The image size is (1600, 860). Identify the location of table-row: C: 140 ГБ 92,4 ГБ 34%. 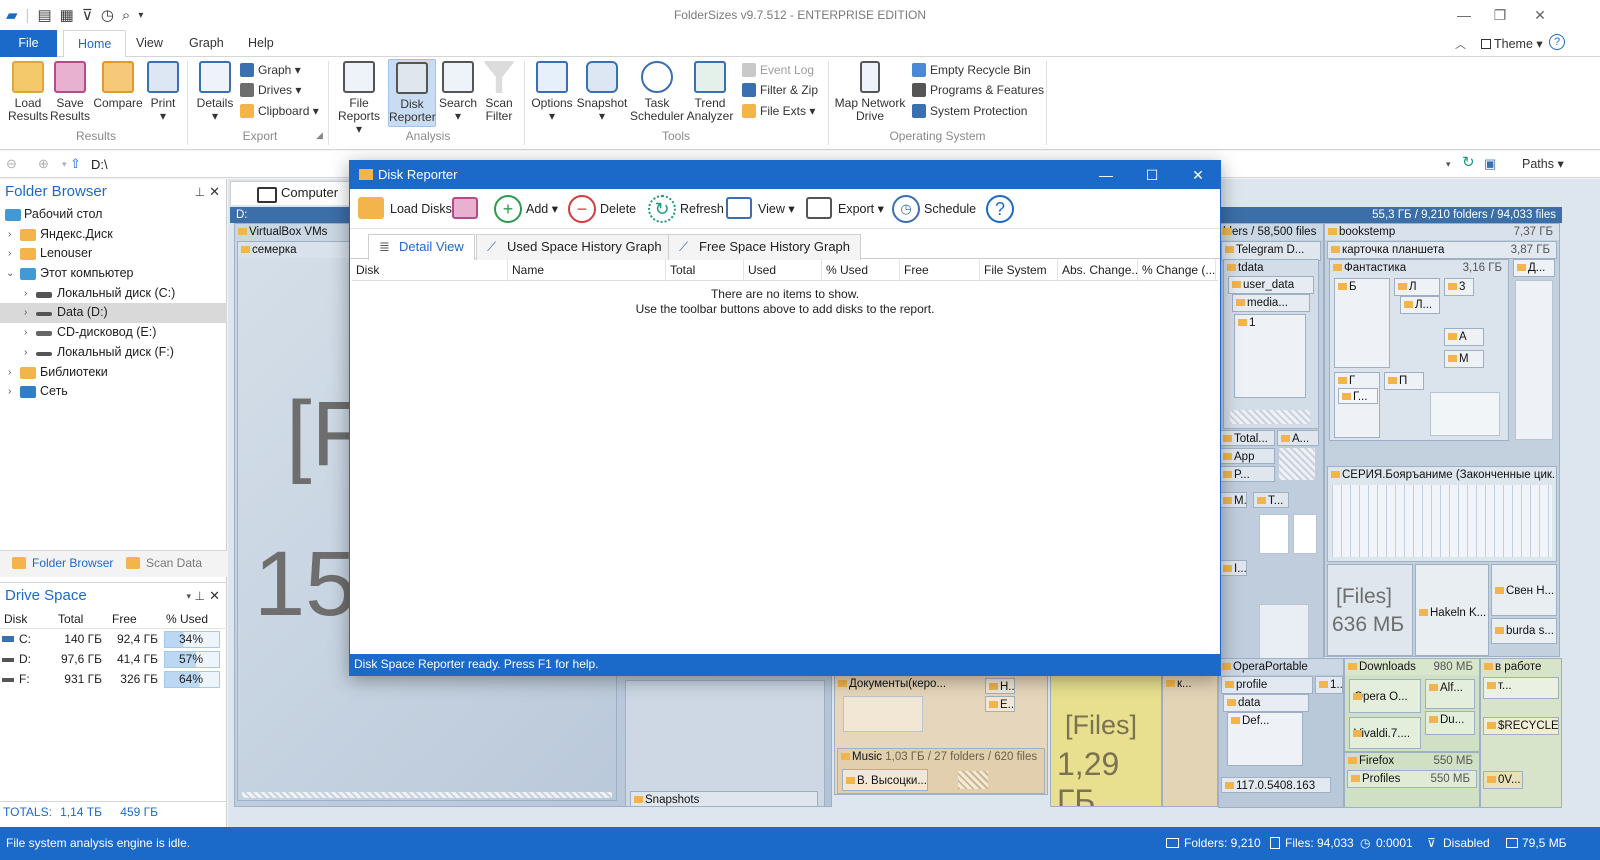
(113, 639).